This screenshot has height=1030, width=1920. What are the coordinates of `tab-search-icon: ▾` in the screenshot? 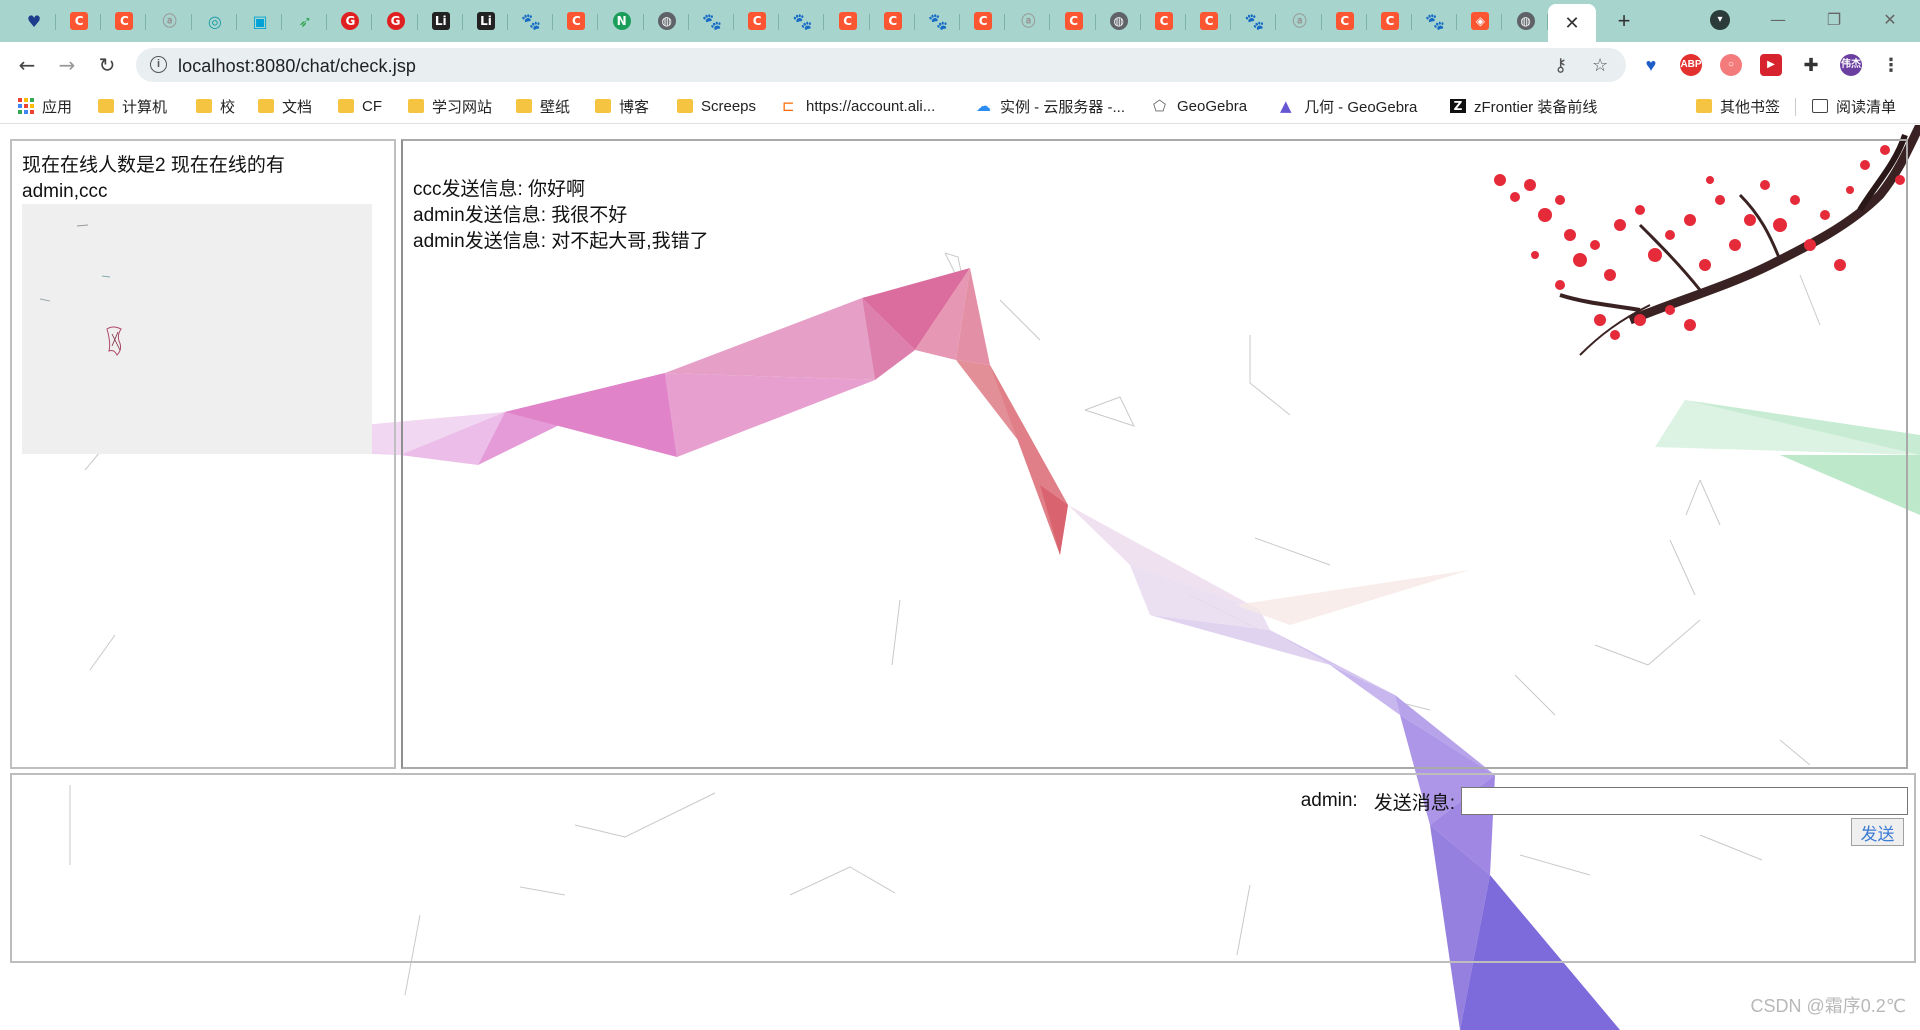 It's located at (1720, 20).